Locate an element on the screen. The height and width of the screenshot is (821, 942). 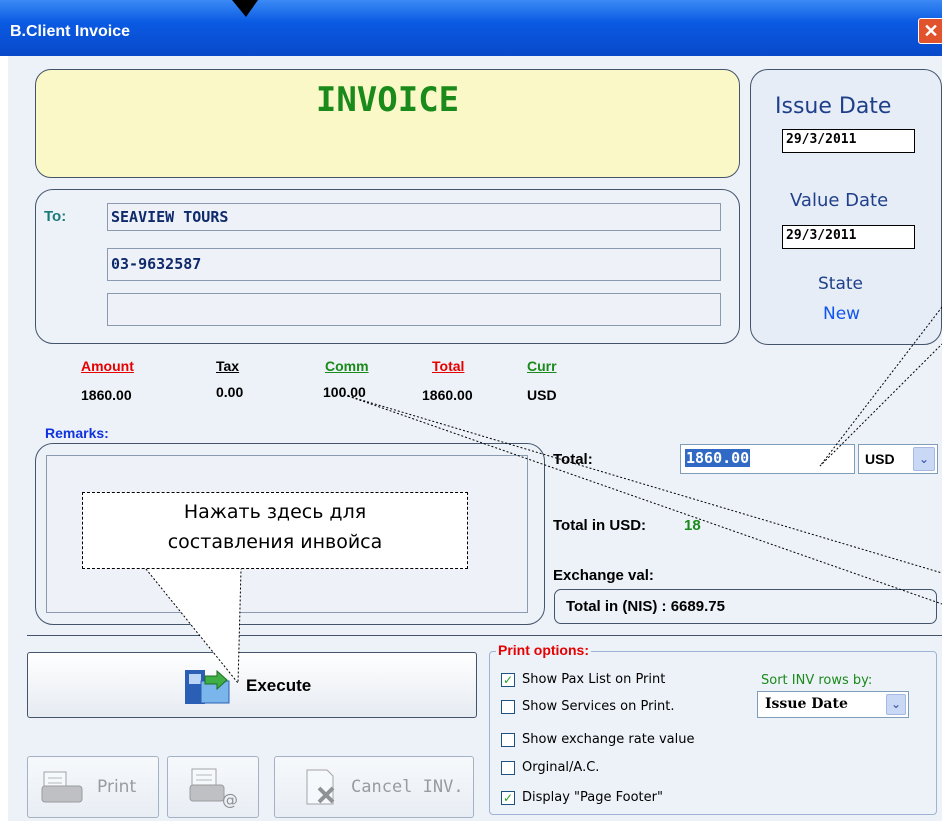
exchange-label: Exchange val: is located at coordinates (603, 575).